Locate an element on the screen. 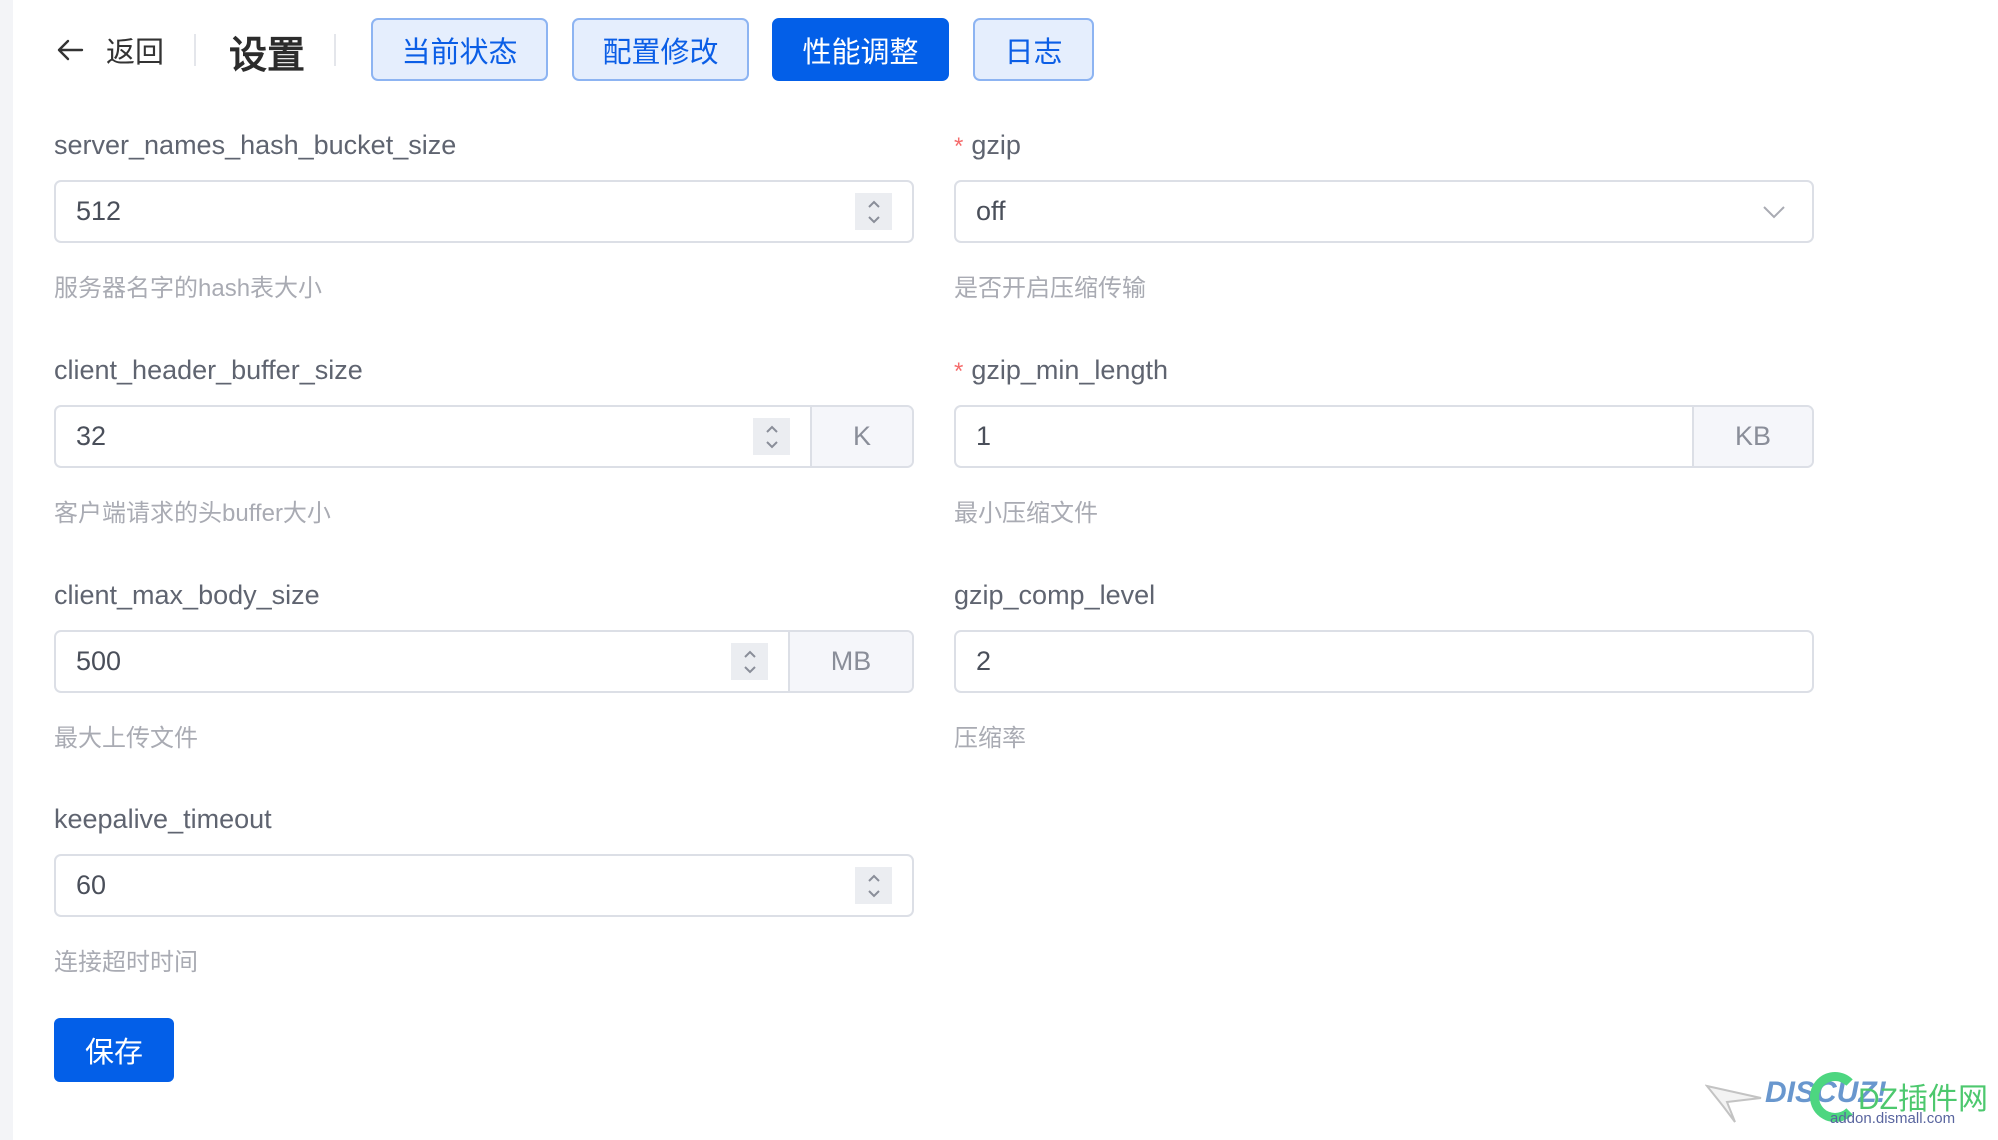 This screenshot has width=1998, height=1140. tab-config-edit: 配置修改 is located at coordinates (660, 49).